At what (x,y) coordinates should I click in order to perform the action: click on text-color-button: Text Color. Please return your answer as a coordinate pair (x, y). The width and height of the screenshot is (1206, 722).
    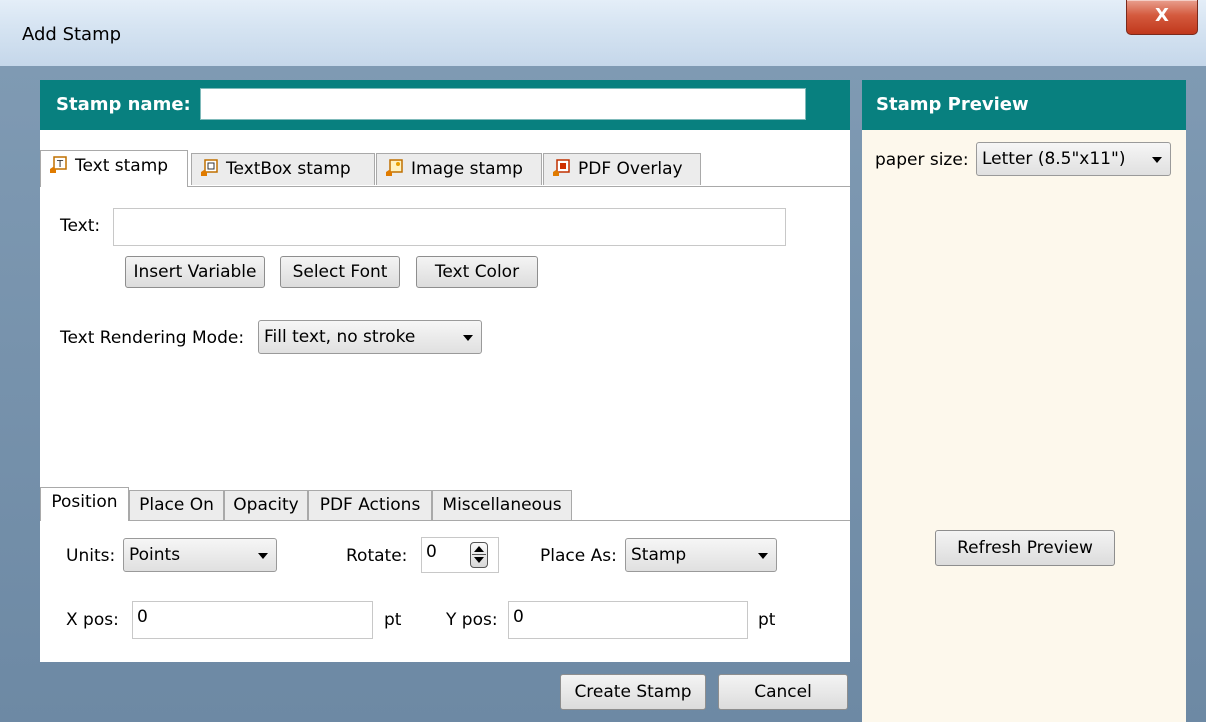
    Looking at the image, I should click on (477, 272).